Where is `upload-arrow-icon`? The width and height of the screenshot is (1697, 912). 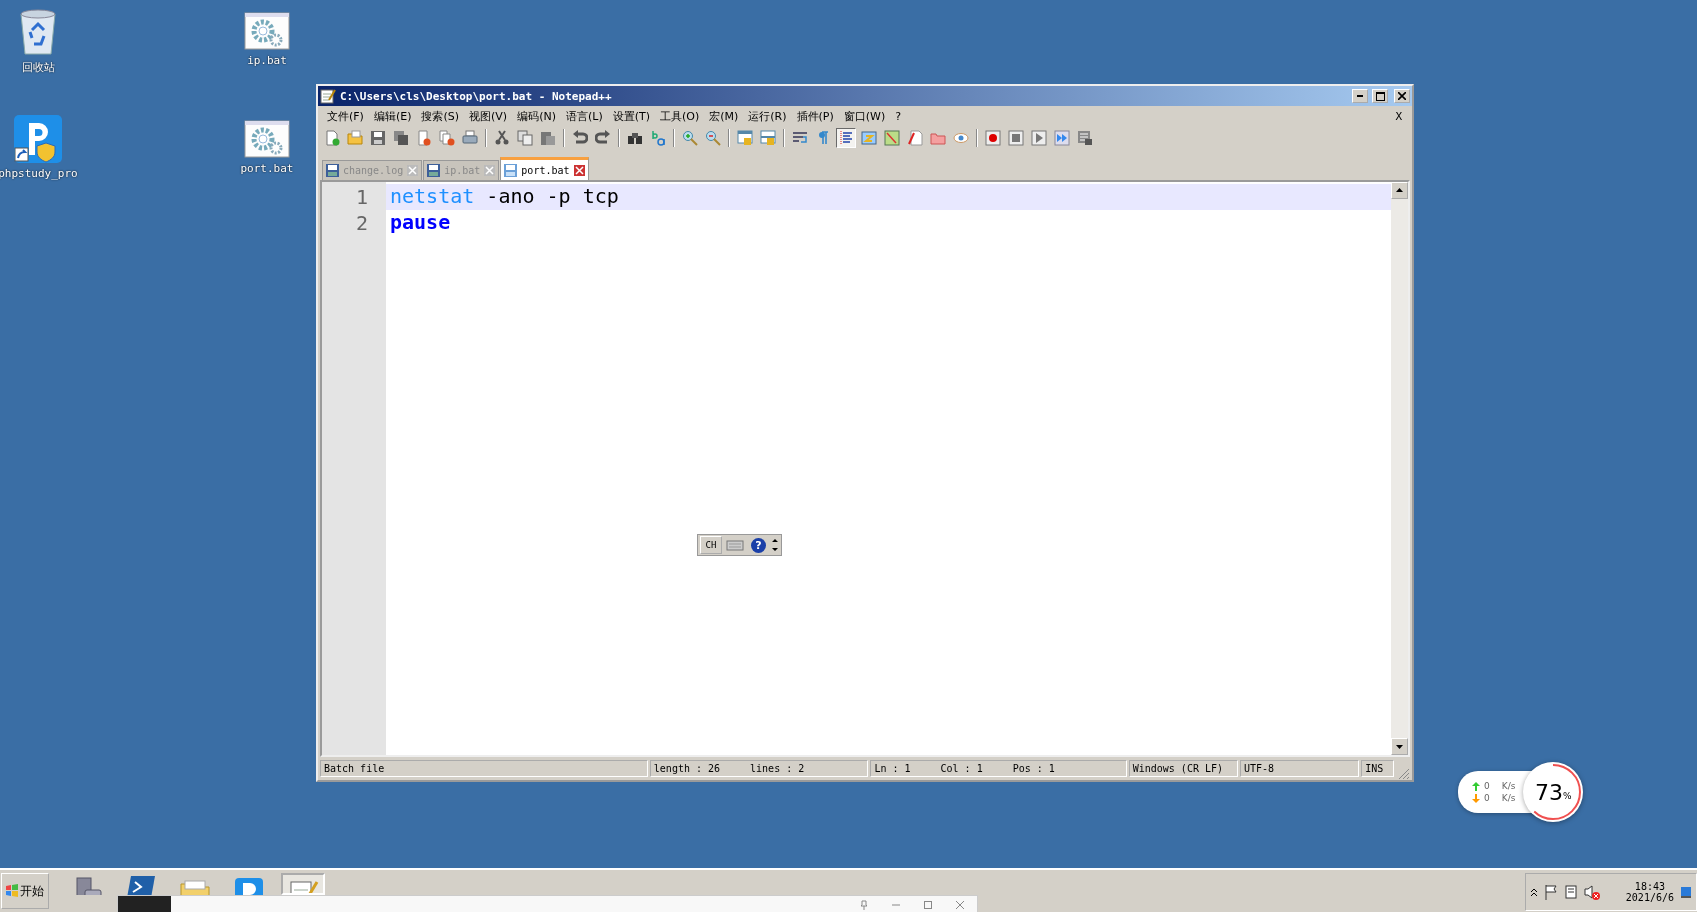
upload-arrow-icon is located at coordinates (1476, 786).